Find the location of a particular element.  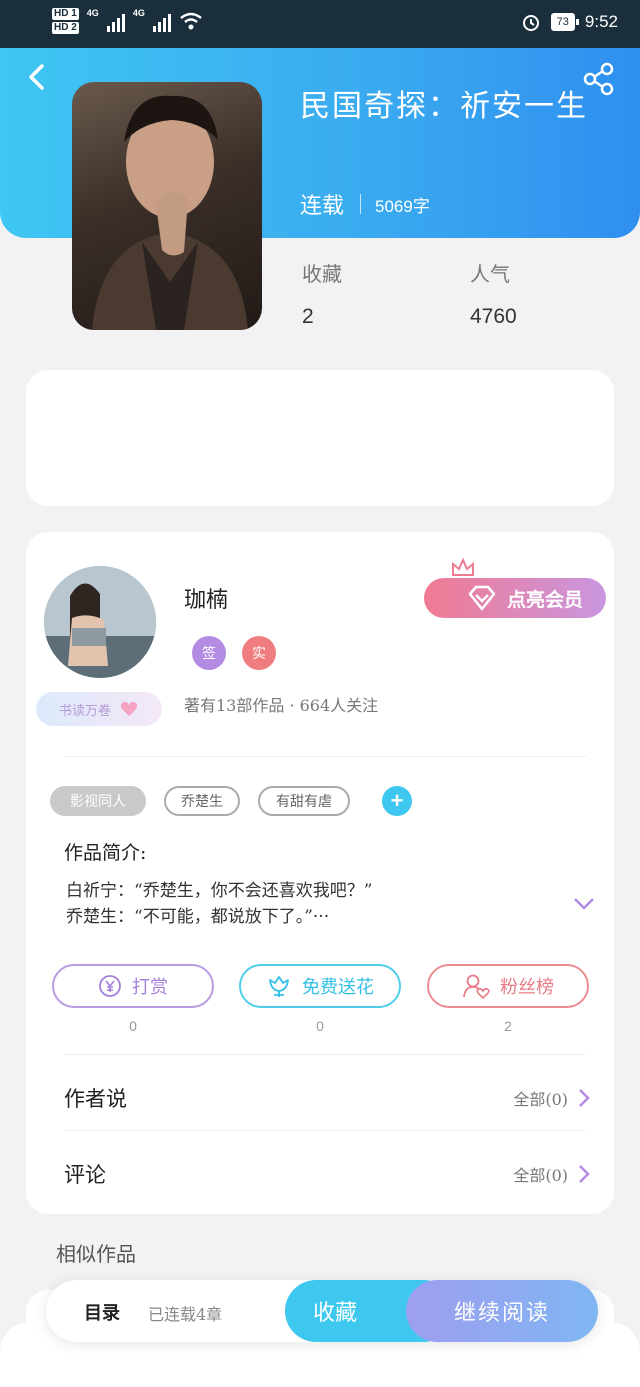

user-heart-icon is located at coordinates (476, 986).